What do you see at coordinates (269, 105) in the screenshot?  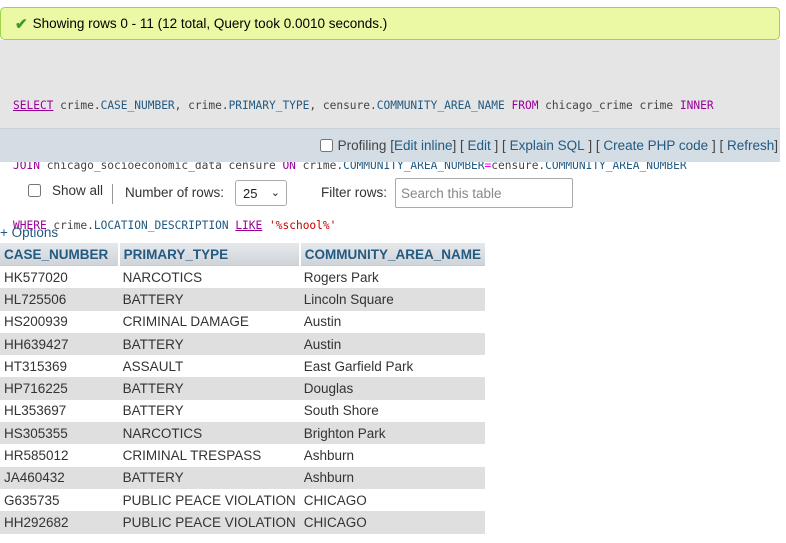 I see `sql-token: PRIMARY_TYPE` at bounding box center [269, 105].